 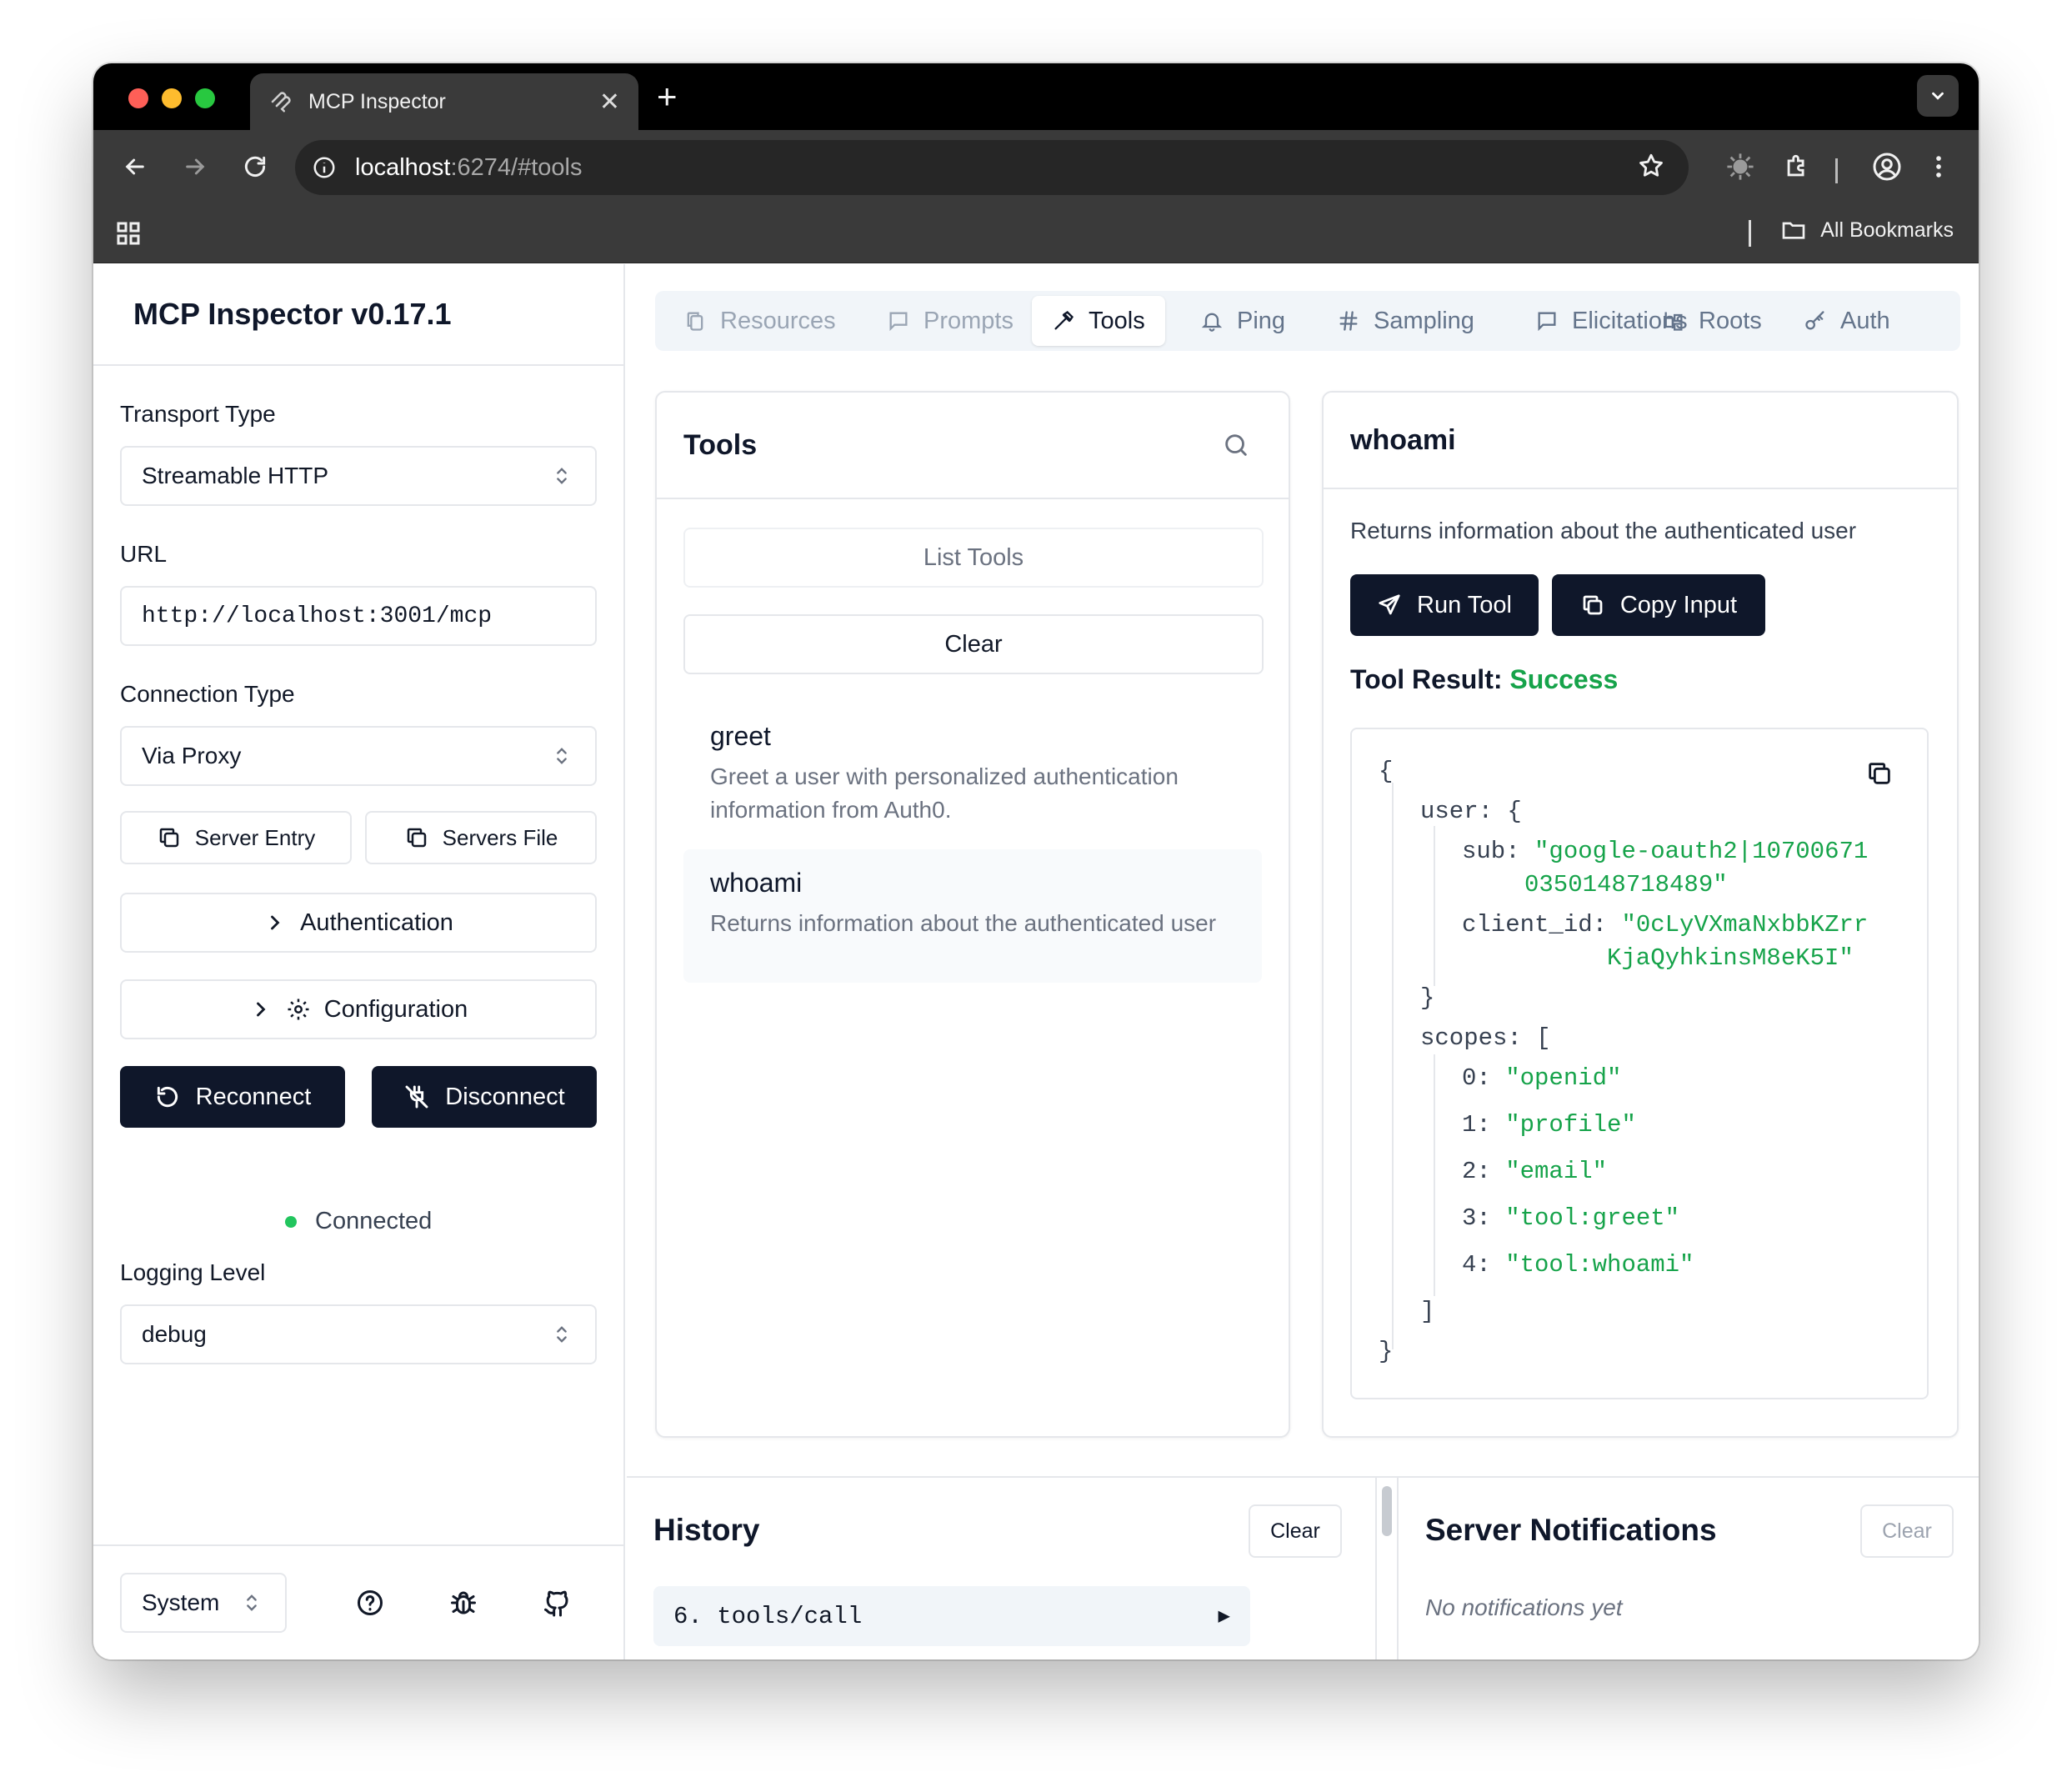 I want to click on disconnect-label: Disconnect, so click(x=505, y=1096).